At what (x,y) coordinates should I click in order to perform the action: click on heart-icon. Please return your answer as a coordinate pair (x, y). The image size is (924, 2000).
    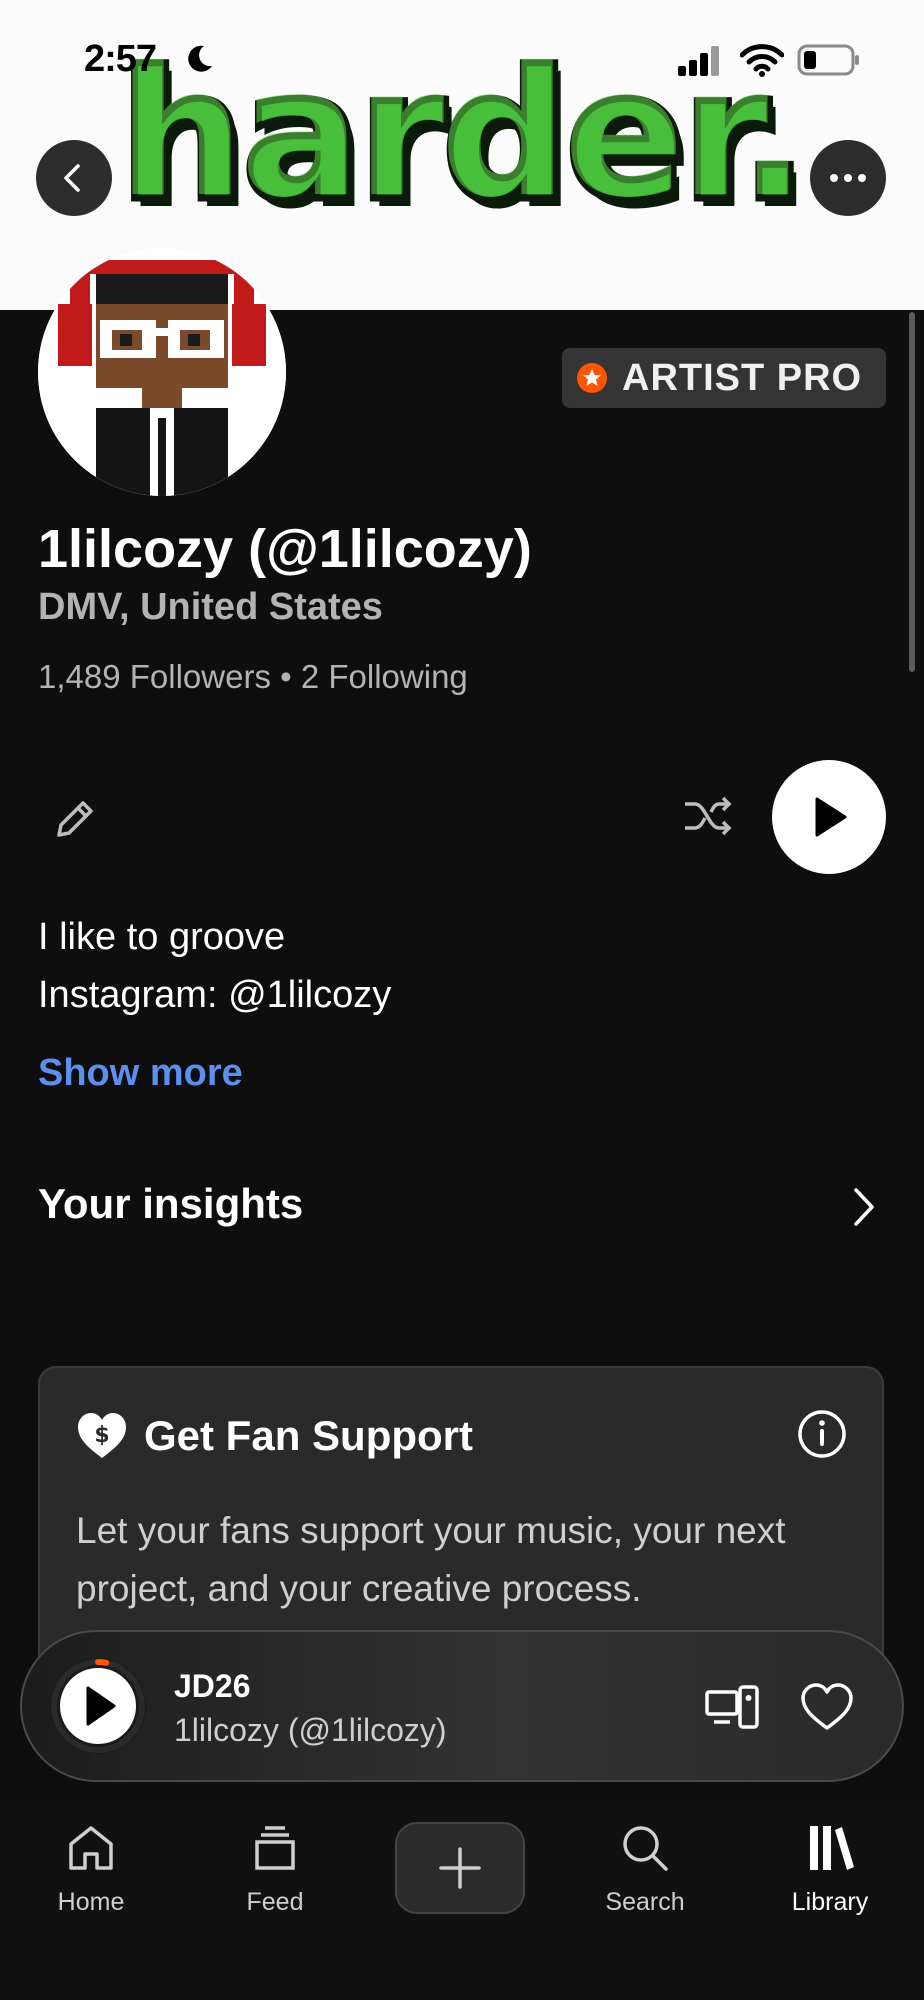
    Looking at the image, I should click on (827, 1707).